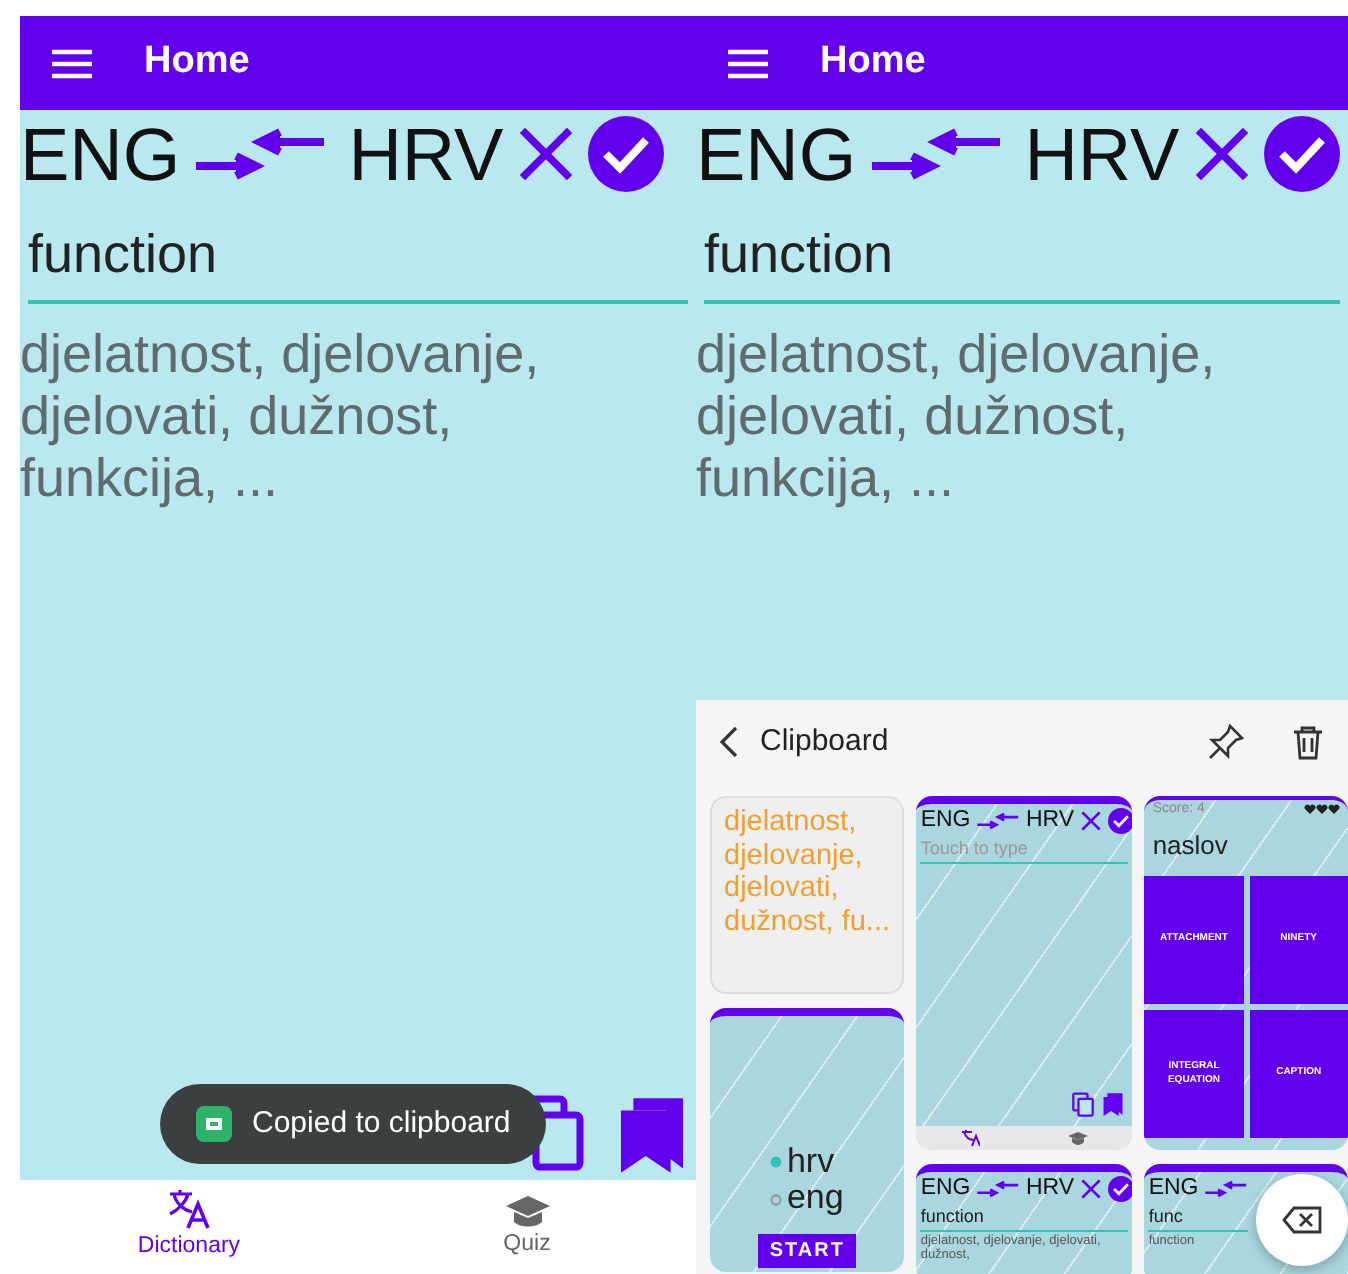  I want to click on nav-tab: Dictionary, so click(189, 1227).